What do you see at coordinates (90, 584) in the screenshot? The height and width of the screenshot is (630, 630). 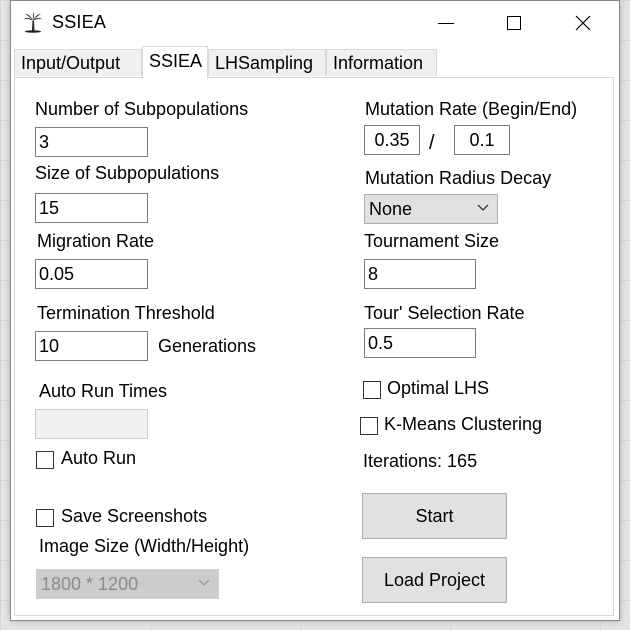 I see `image-size-value: 1800 * 1200` at bounding box center [90, 584].